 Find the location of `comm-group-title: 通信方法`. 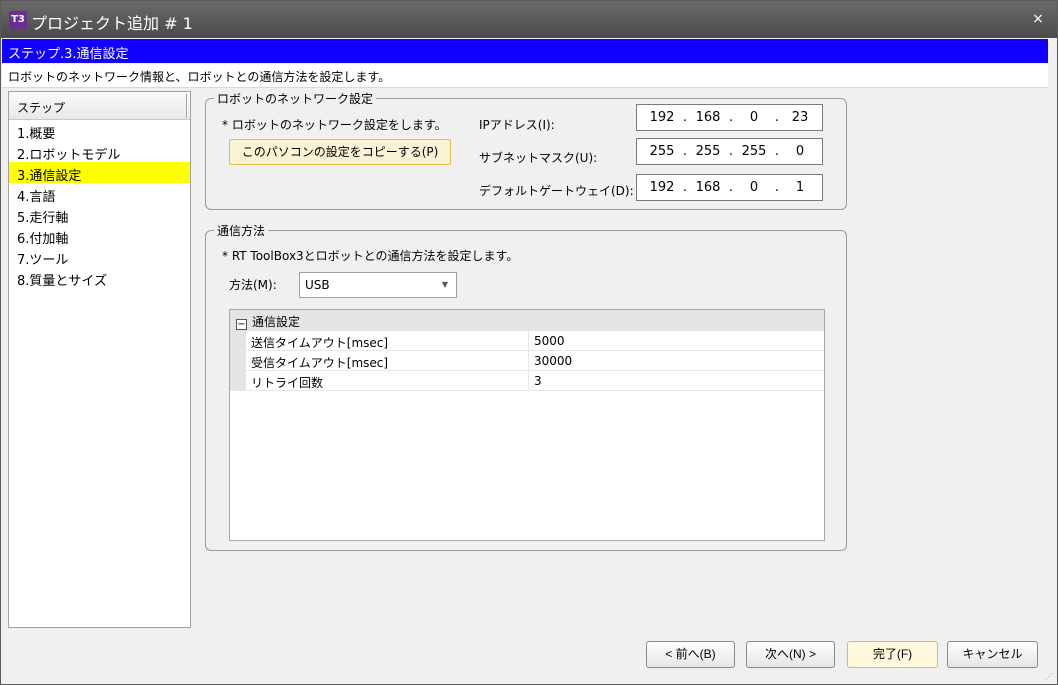

comm-group-title: 通信方法 is located at coordinates (241, 230).